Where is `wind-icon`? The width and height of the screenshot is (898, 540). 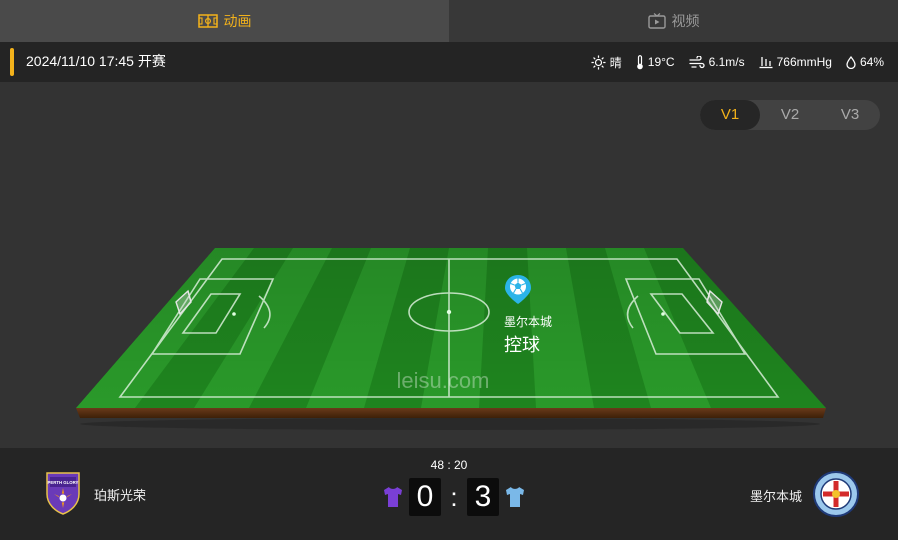 wind-icon is located at coordinates (696, 62).